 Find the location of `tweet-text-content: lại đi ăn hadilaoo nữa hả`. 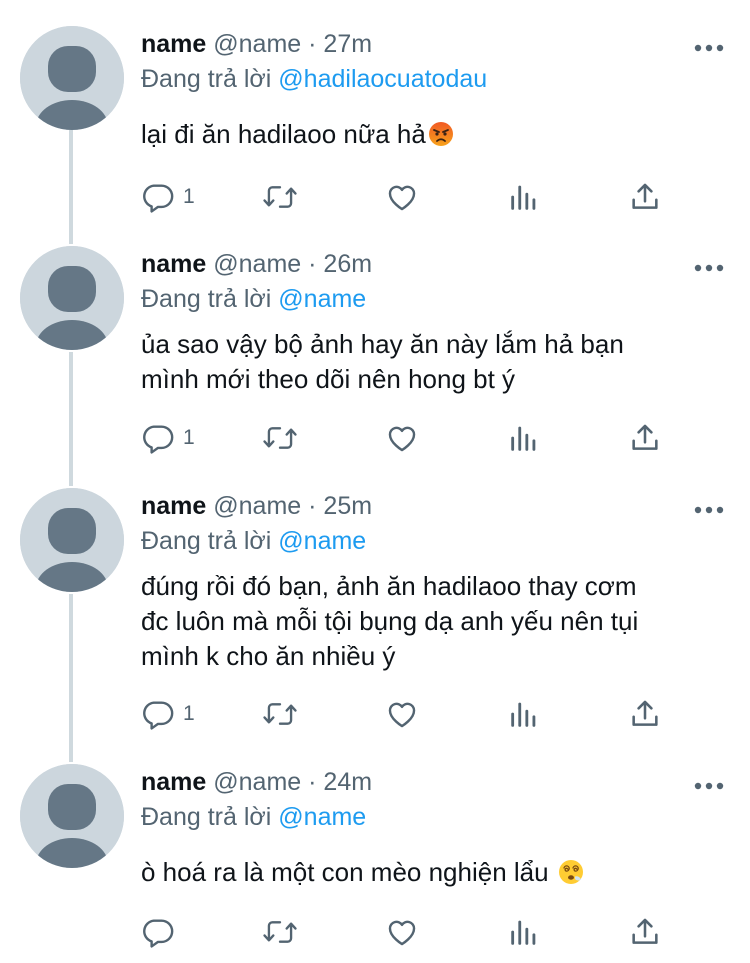

tweet-text-content: lại đi ăn hadilaoo nữa hả is located at coordinates (283, 134).